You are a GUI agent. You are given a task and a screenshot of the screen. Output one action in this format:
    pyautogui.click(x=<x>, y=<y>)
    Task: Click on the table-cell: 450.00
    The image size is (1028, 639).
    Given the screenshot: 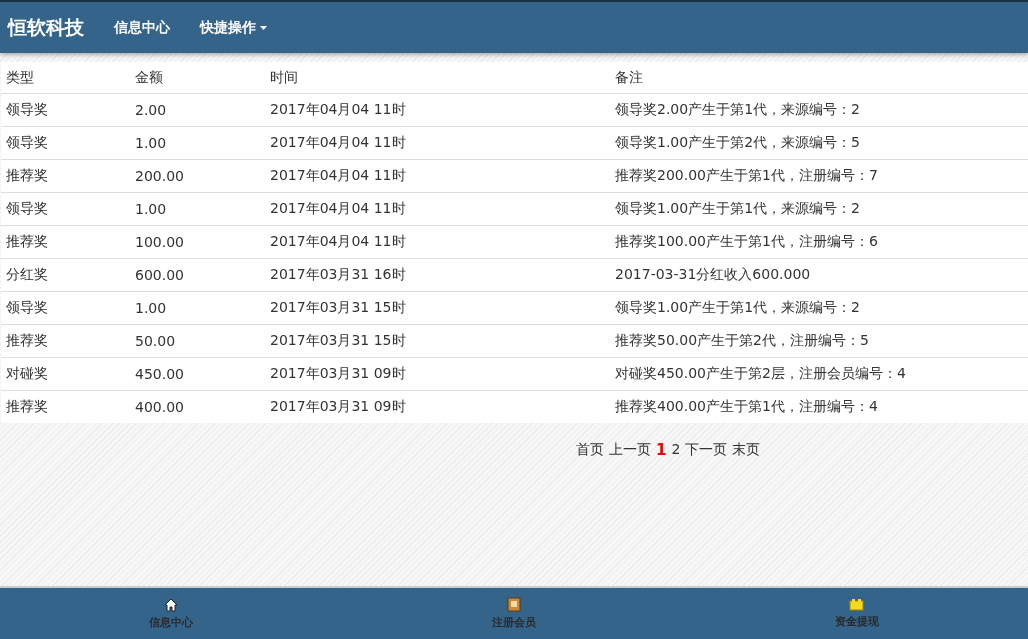 What is the action you would take?
    pyautogui.click(x=197, y=374)
    